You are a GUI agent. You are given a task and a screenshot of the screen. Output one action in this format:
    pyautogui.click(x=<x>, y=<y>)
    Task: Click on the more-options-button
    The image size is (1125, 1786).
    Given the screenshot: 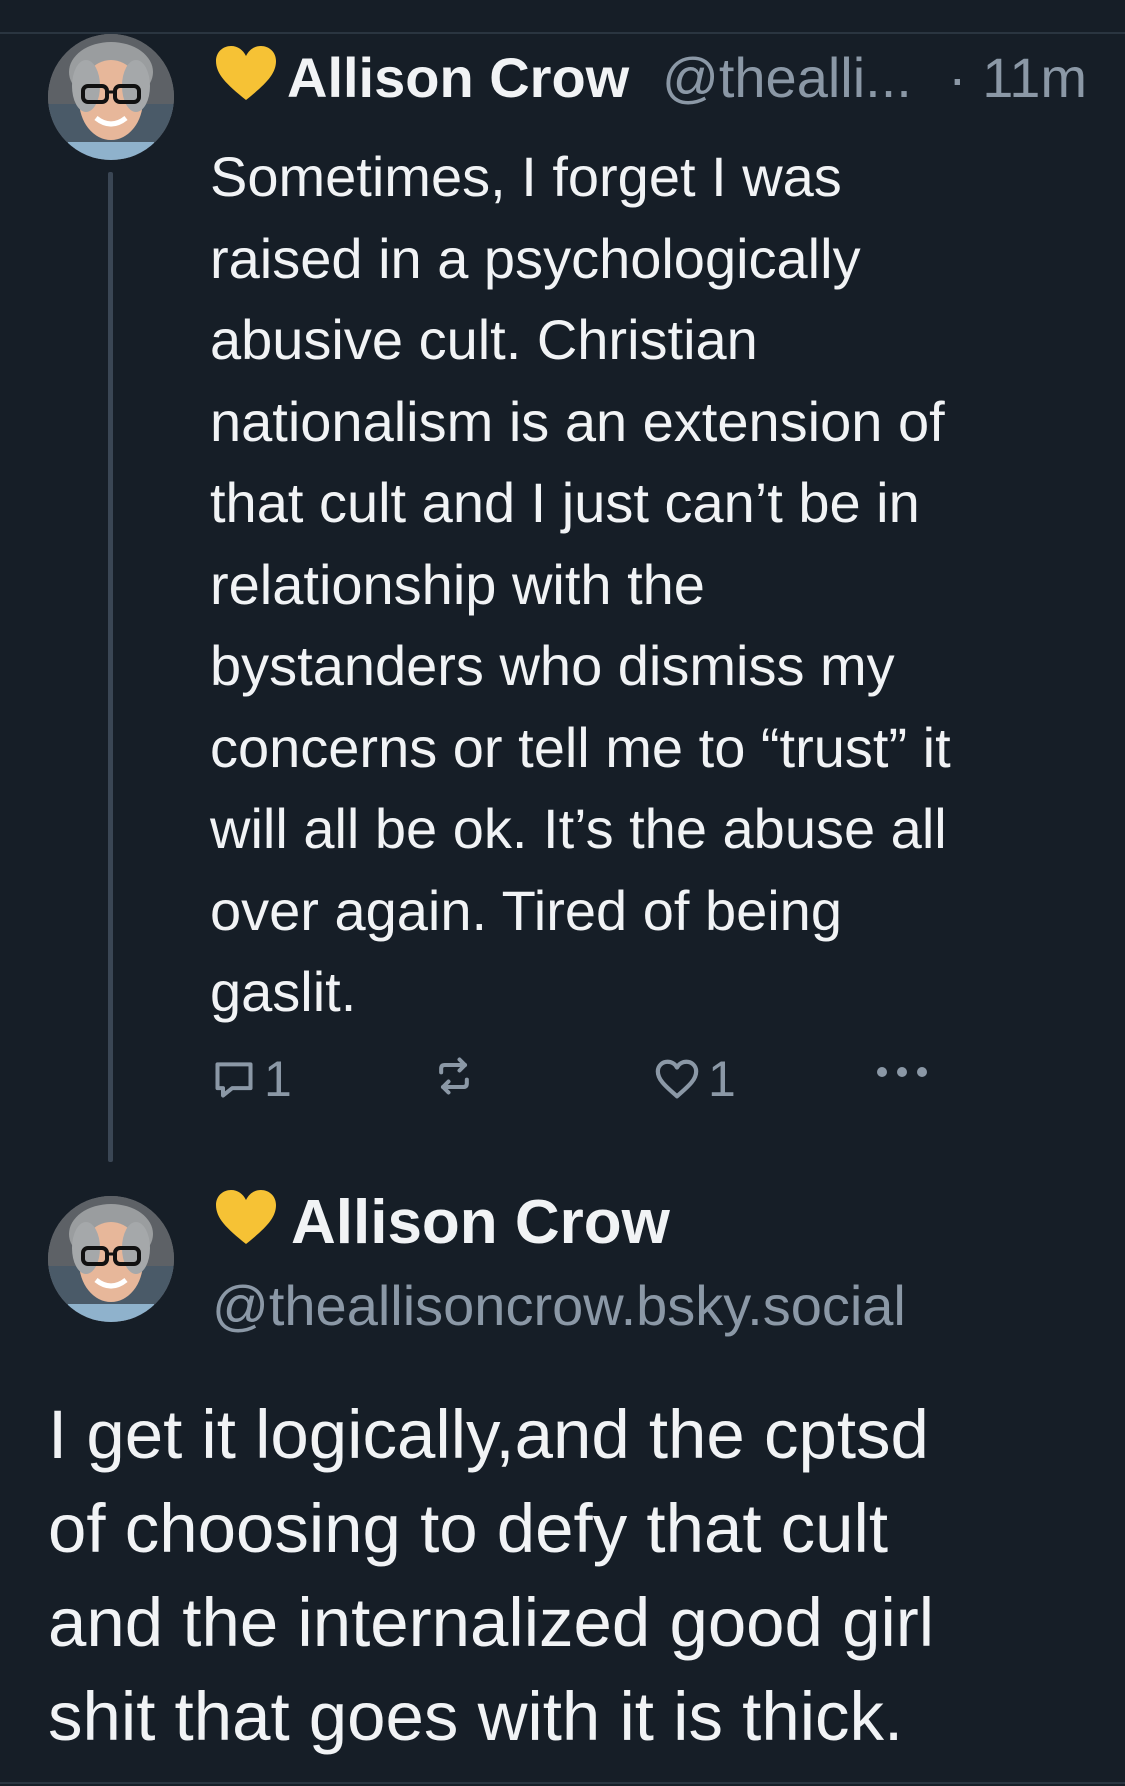 What is the action you would take?
    pyautogui.click(x=902, y=1072)
    